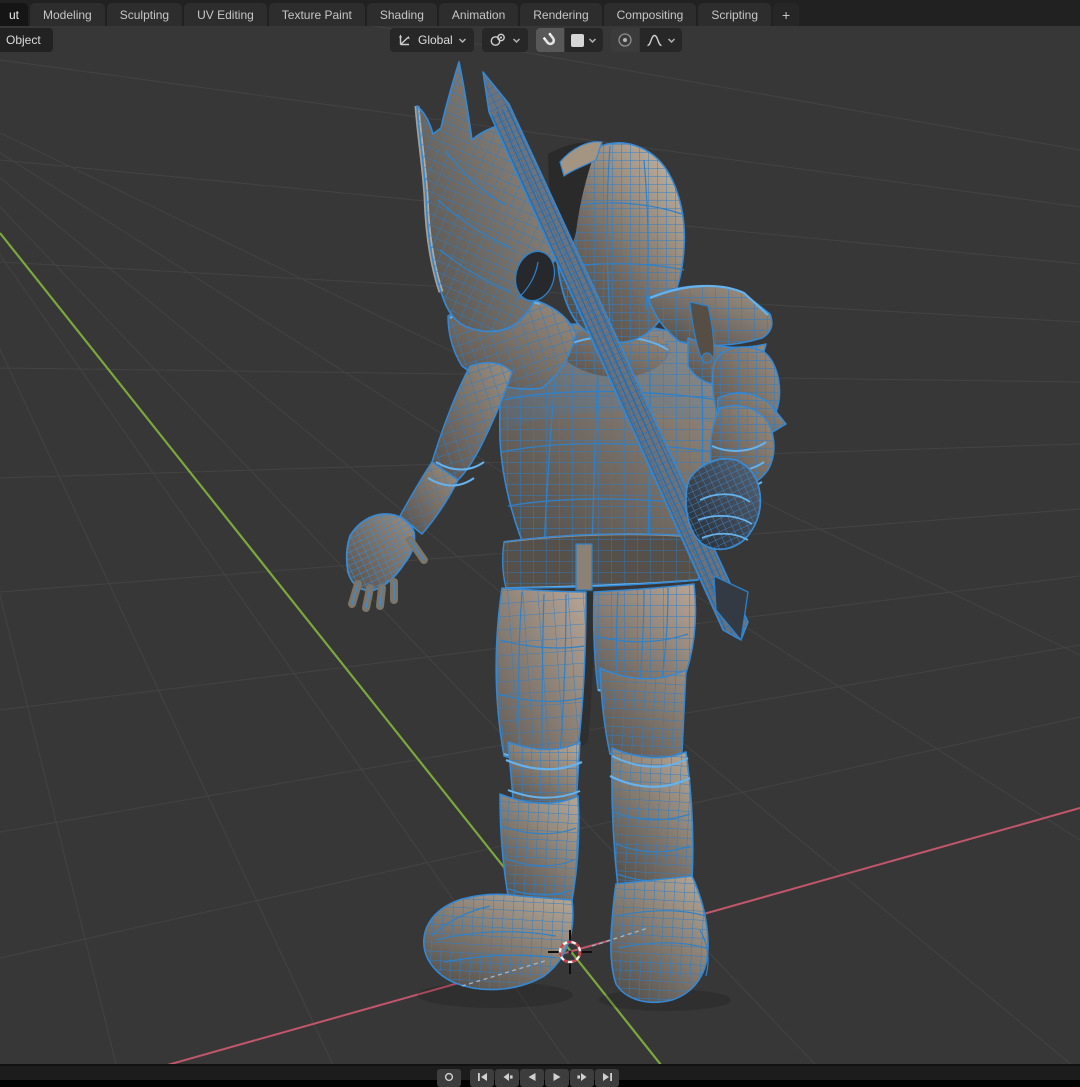 The height and width of the screenshot is (1087, 1080). I want to click on play-reverse-icon, so click(532, 1077).